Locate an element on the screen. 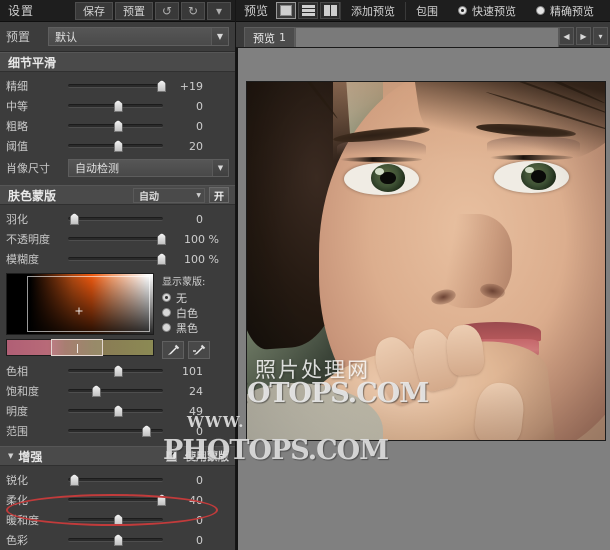 This screenshot has width=610, height=550. color-field is located at coordinates (80, 304).